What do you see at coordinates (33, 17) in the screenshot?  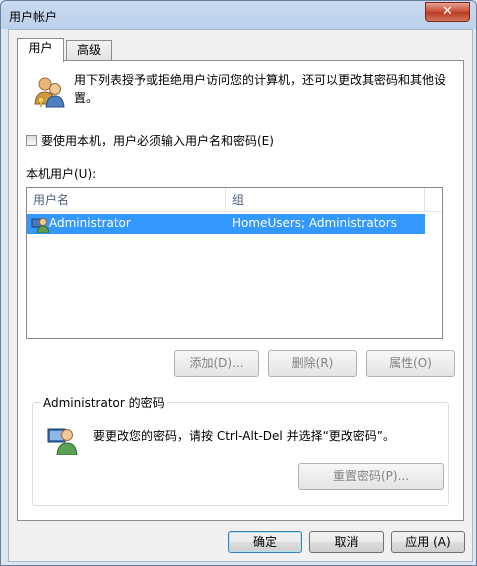 I see `window-title: 用户帐户` at bounding box center [33, 17].